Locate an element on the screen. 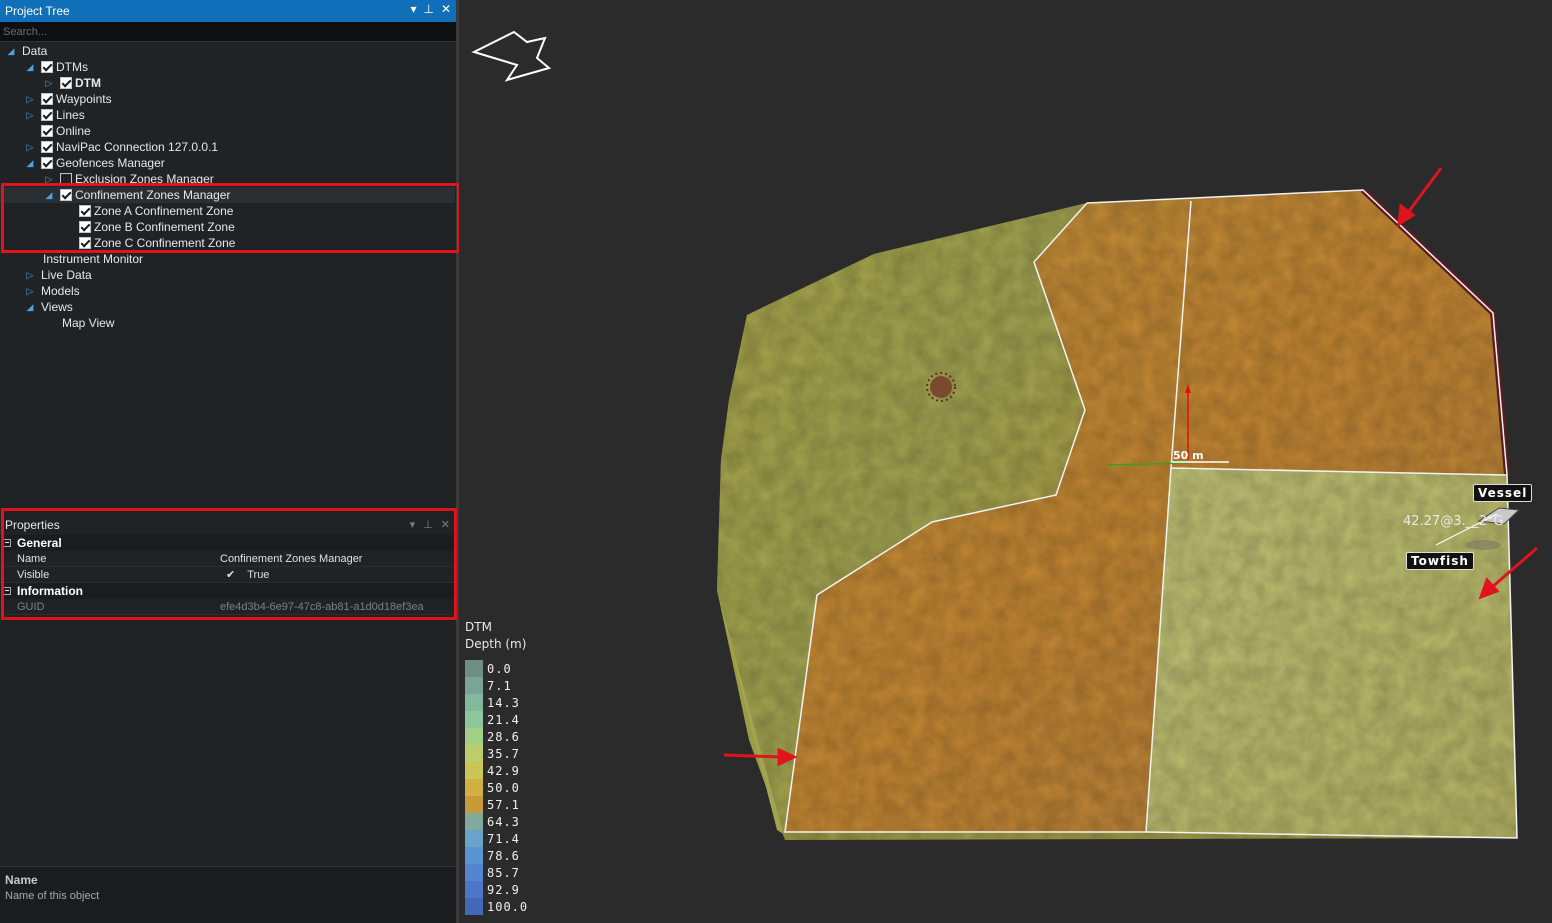 This screenshot has width=1552, height=923. legend-entry: 42.9 is located at coordinates (496, 770).